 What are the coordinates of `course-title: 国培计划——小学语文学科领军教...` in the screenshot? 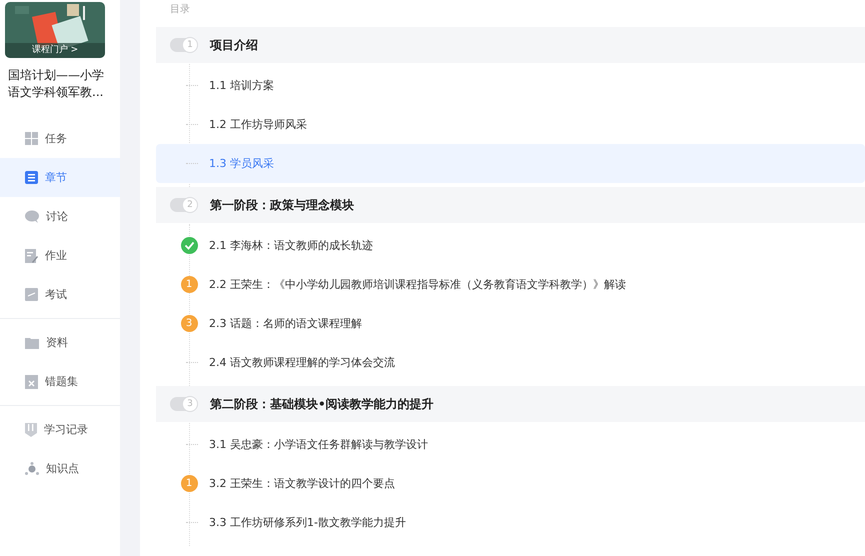 It's located at (56, 84).